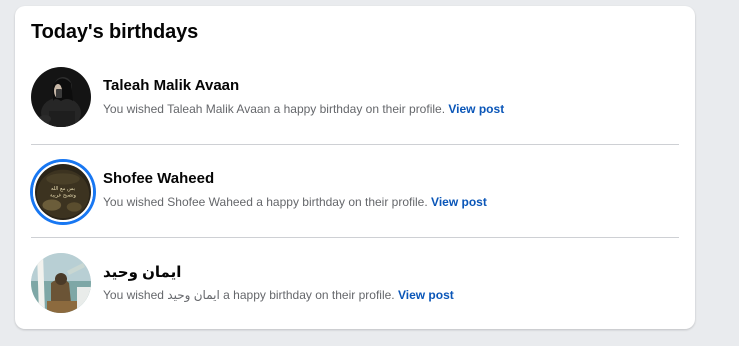 The width and height of the screenshot is (739, 346). I want to click on card-title: Today's birthdays, so click(115, 32).